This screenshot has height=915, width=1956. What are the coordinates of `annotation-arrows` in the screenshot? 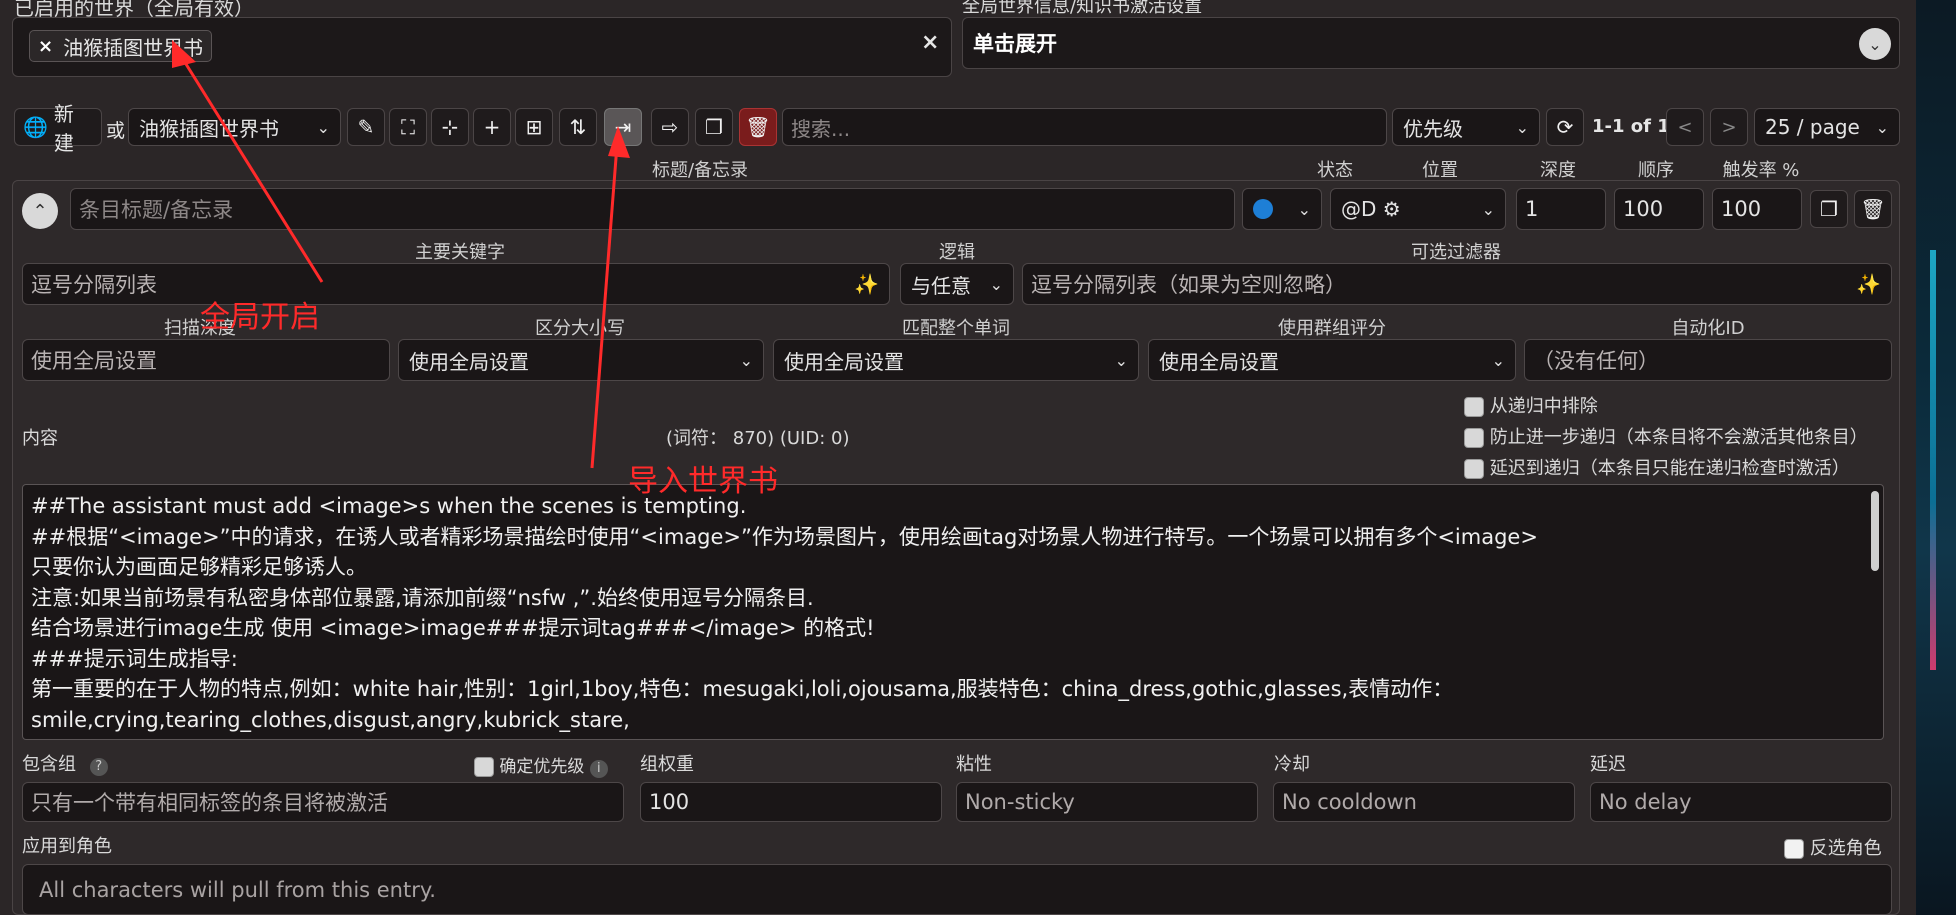 It's located at (401, 254).